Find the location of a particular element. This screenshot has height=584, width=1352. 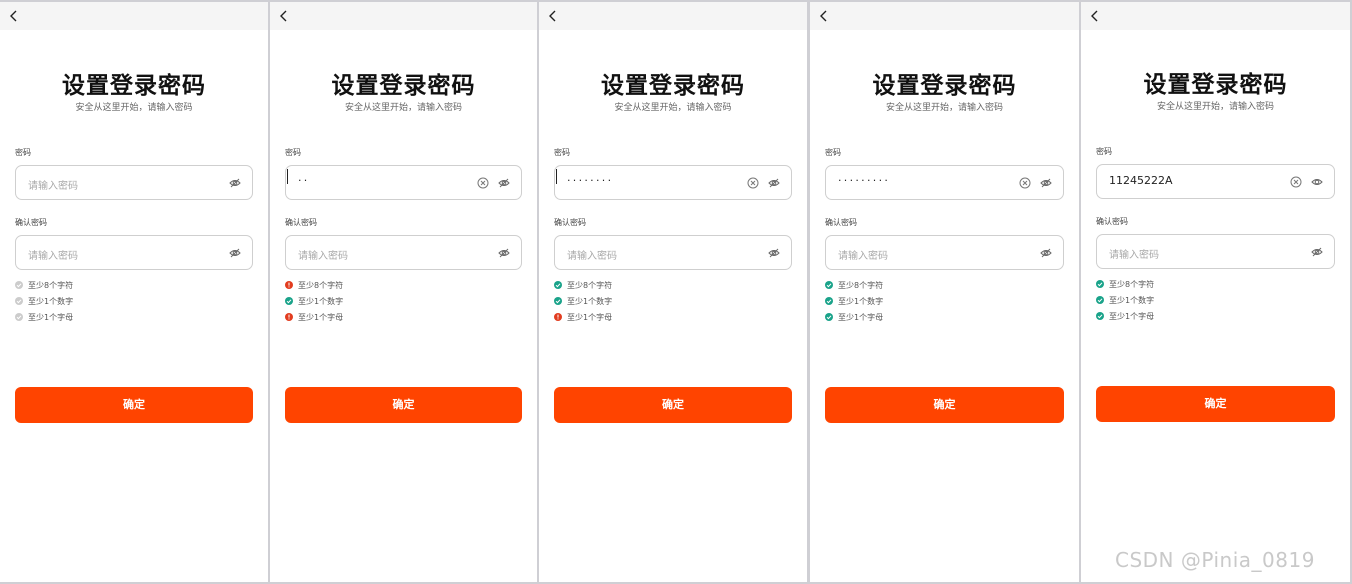

password-value: ········· is located at coordinates (864, 180).